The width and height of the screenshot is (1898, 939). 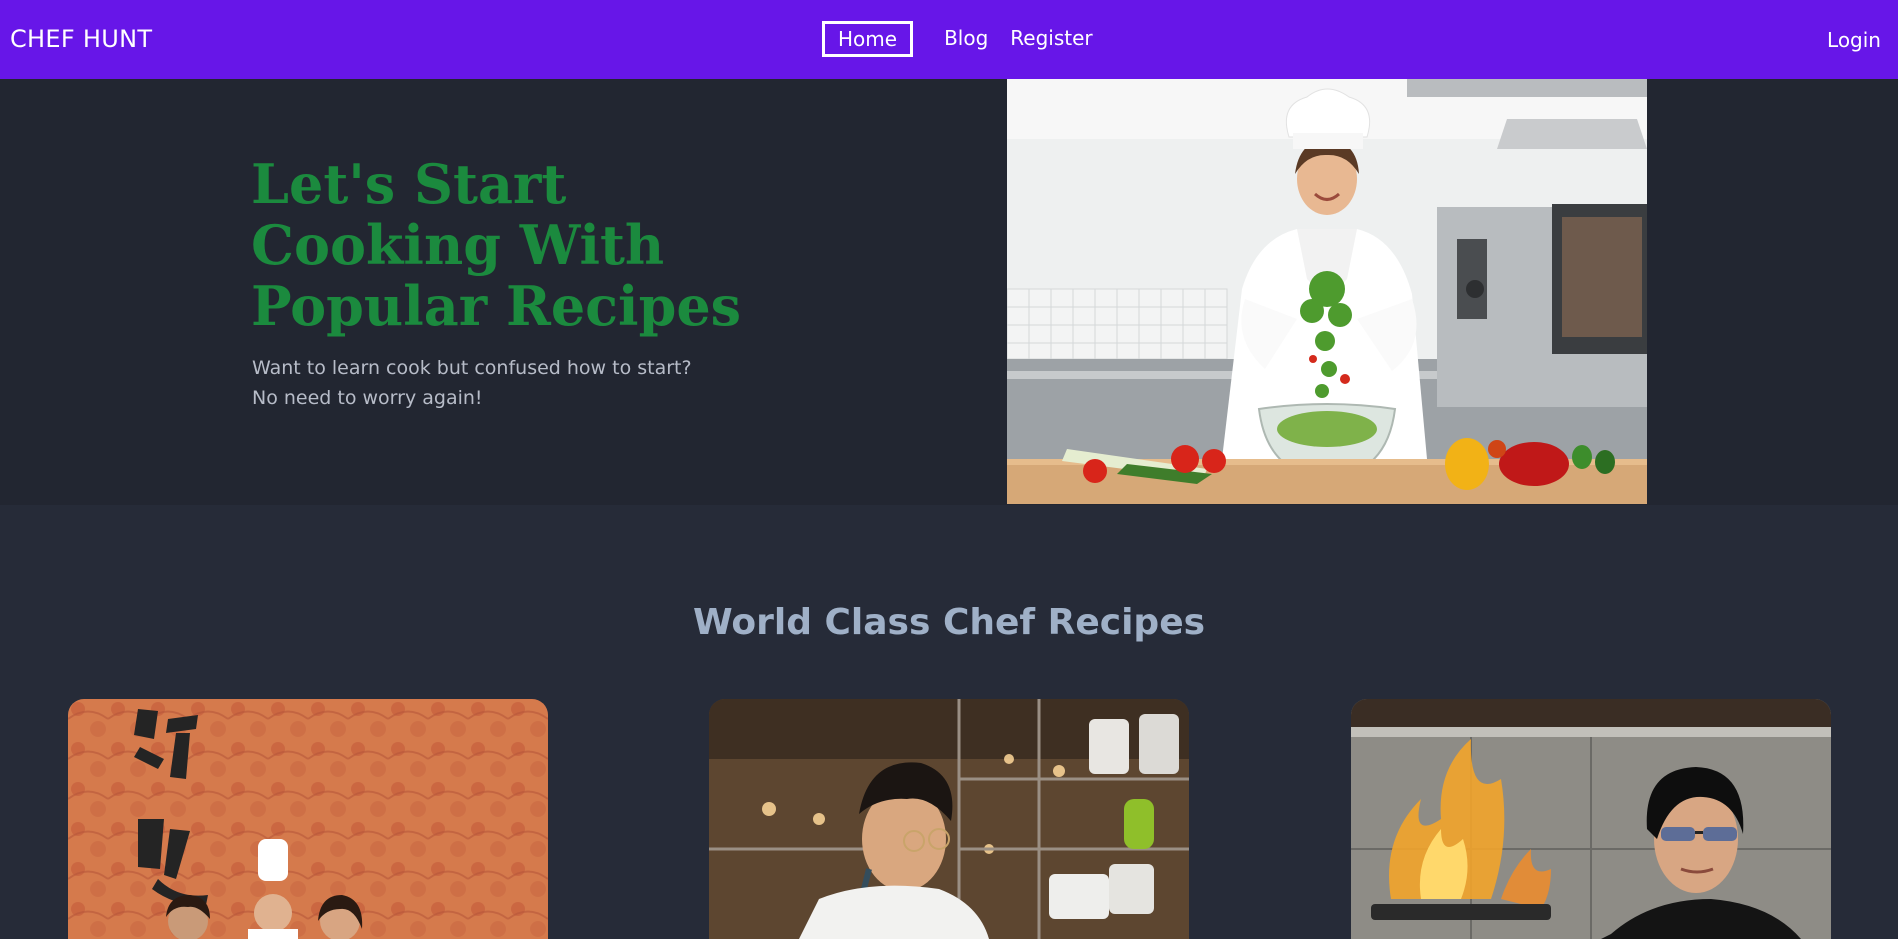 What do you see at coordinates (496, 245) in the screenshot?
I see `hero-title: Let's Start Cooking With Popular Recipes` at bounding box center [496, 245].